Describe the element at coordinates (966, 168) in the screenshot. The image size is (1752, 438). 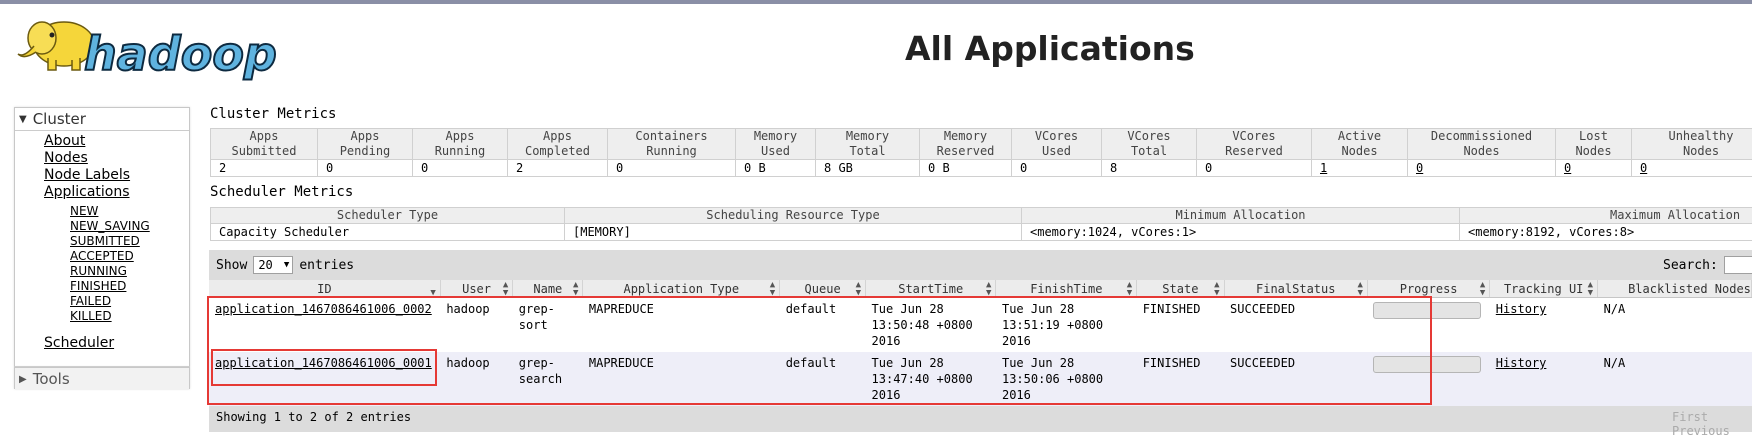
I see `cluster-metric-value: 0 B` at that location.